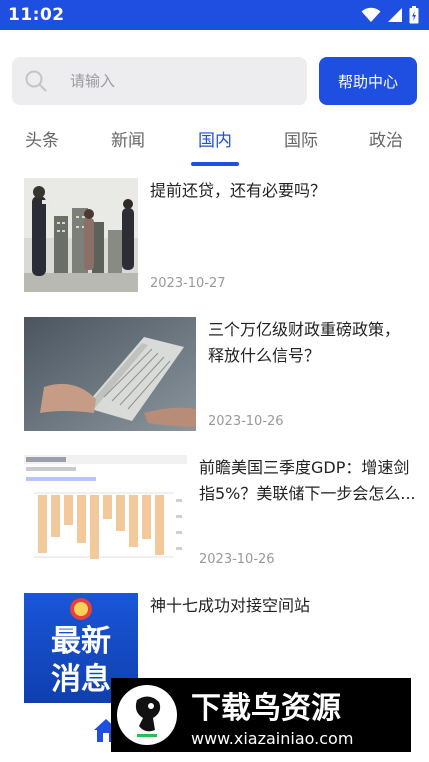 This screenshot has width=429, height=762. What do you see at coordinates (266, 708) in the screenshot?
I see `svg-text: 下载鸟资源` at bounding box center [266, 708].